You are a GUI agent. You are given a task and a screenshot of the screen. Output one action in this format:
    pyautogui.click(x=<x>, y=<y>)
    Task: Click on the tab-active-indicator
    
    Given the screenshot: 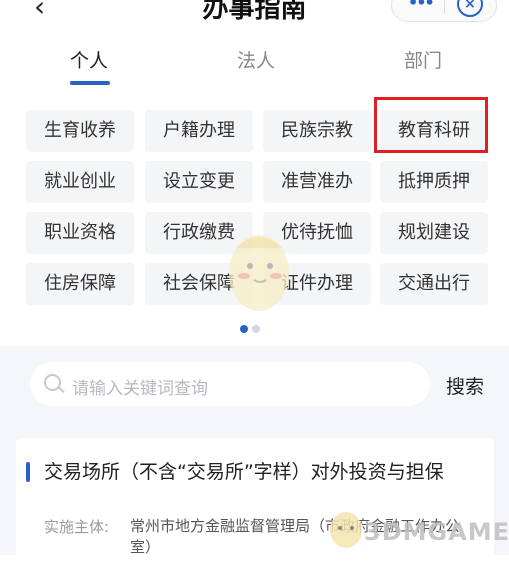 What is the action you would take?
    pyautogui.click(x=90, y=83)
    